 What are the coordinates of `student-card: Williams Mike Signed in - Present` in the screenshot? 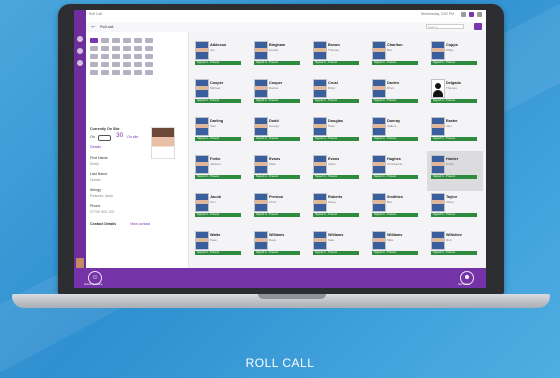 It's located at (396, 247).